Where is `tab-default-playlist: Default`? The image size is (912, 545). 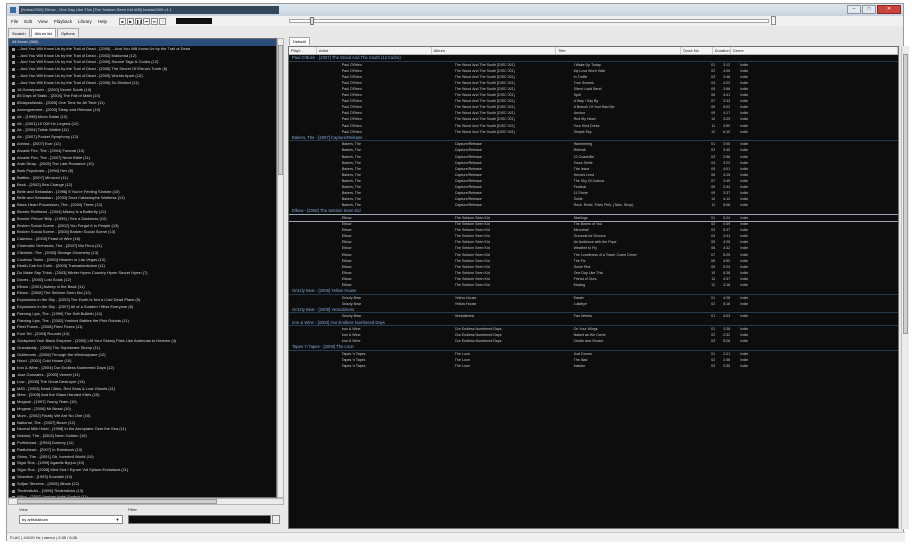 tab-default-playlist: Default is located at coordinates (299, 41).